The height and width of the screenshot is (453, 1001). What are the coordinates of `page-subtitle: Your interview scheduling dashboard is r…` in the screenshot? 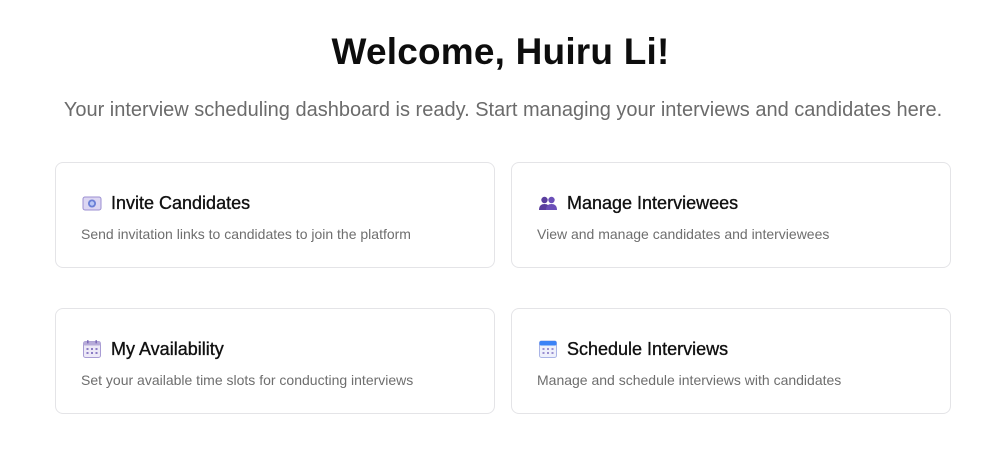 It's located at (503, 110).